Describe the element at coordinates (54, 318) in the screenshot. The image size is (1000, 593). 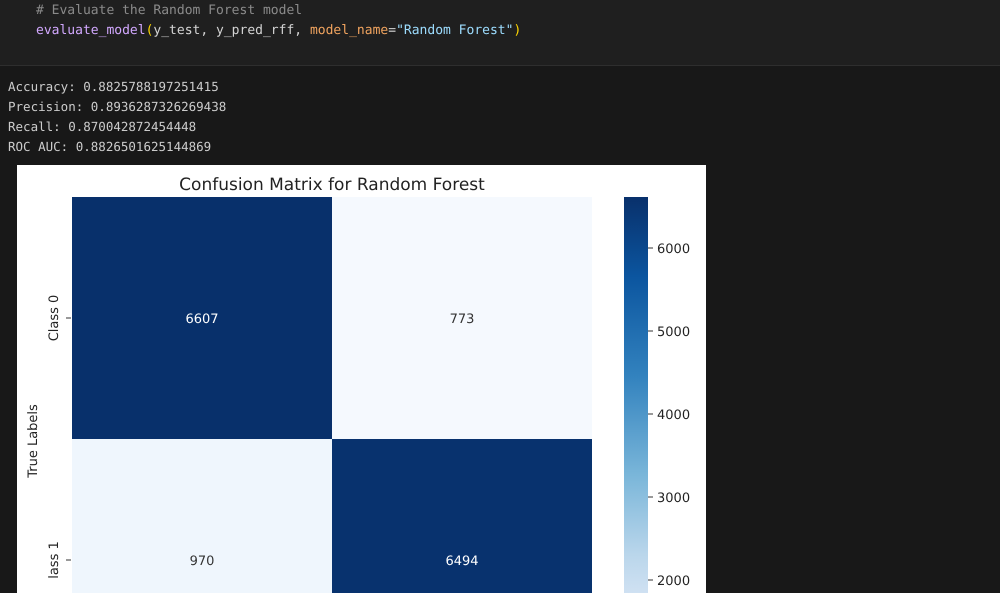
I see `tick-label: Class 0` at that location.